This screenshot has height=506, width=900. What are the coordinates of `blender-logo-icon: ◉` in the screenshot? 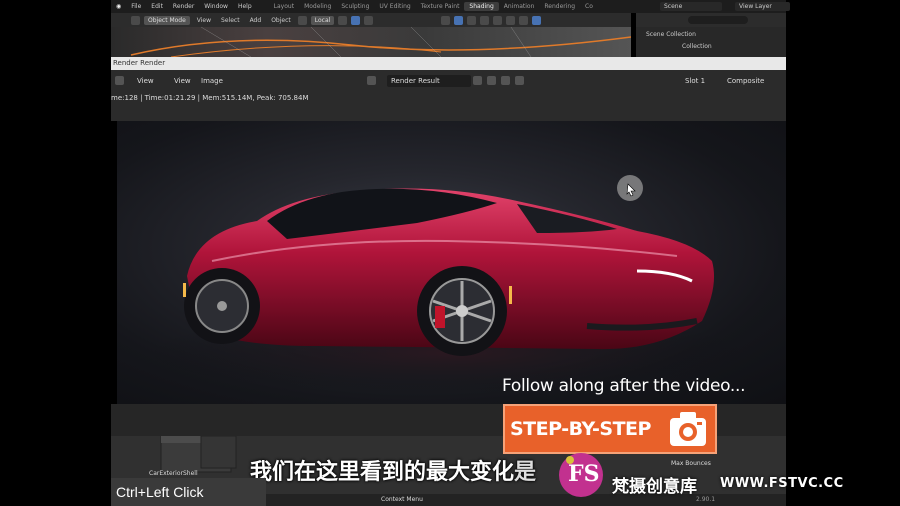 It's located at (118, 6).